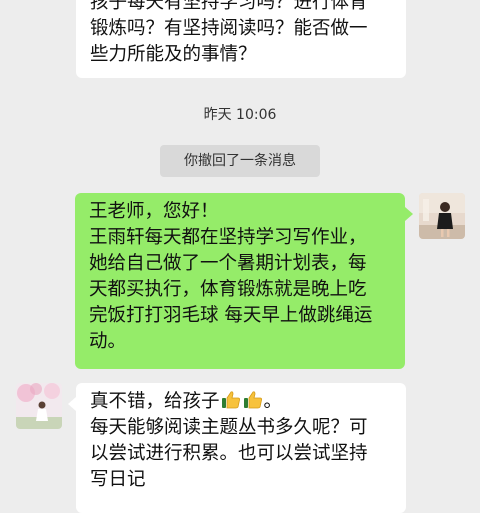 This screenshot has width=480, height=513. I want to click on message-text: 。, so click(273, 401).